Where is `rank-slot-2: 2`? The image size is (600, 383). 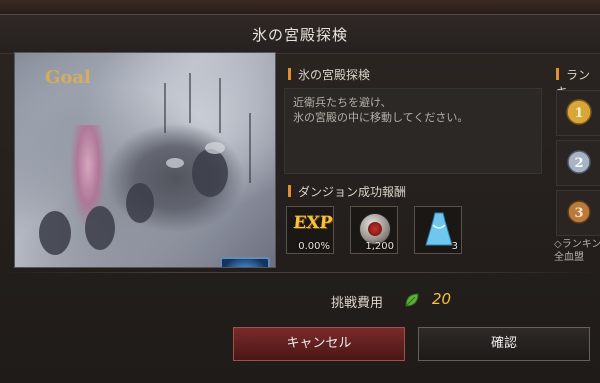 rank-slot-2: 2 is located at coordinates (578, 163).